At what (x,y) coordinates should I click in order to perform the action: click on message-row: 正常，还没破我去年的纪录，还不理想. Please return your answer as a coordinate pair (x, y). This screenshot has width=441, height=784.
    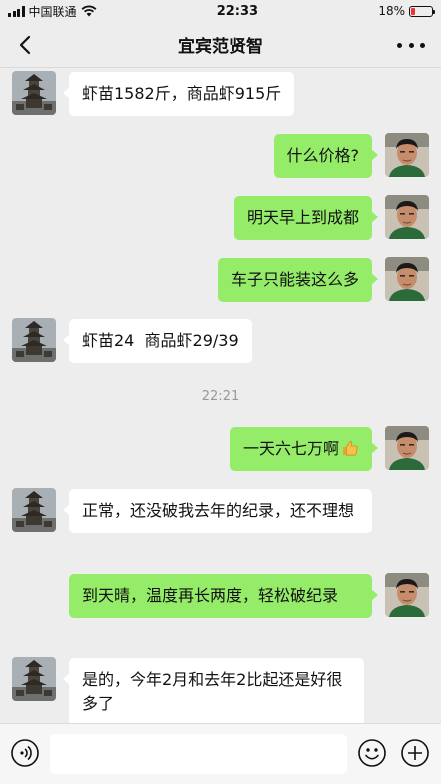
    Looking at the image, I should click on (220, 524).